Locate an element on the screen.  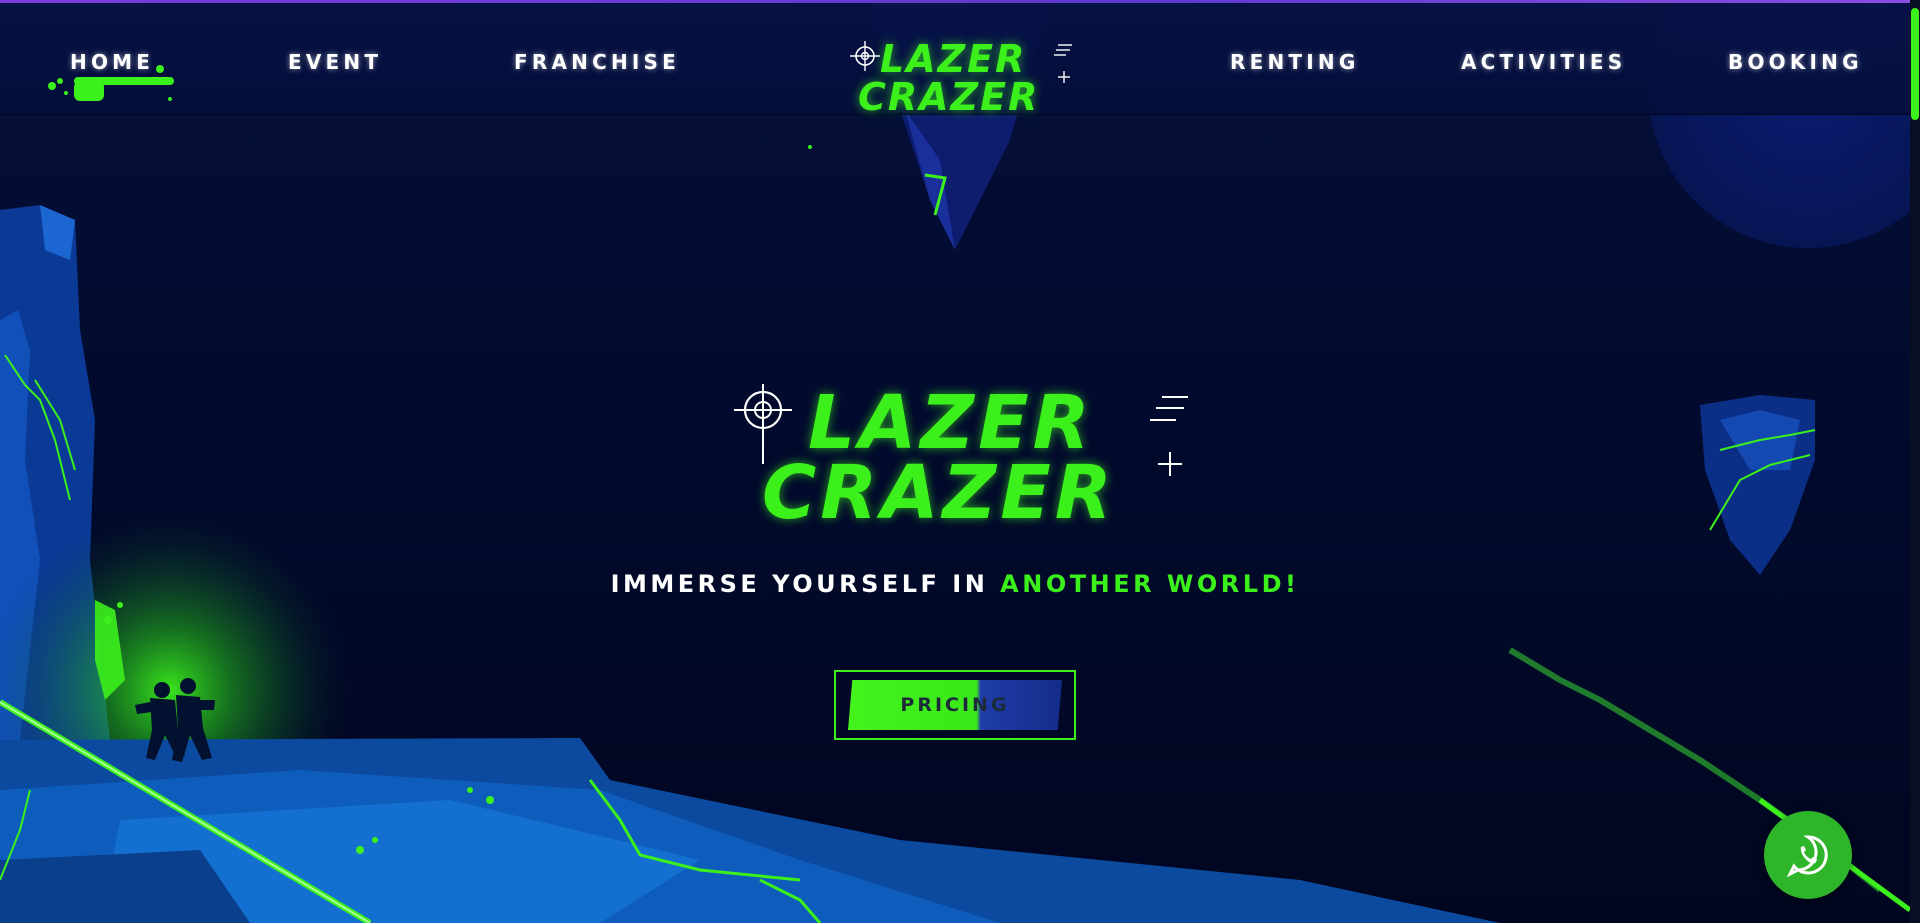
hero-logo: LAZER CRAZER is located at coordinates (965, 460).